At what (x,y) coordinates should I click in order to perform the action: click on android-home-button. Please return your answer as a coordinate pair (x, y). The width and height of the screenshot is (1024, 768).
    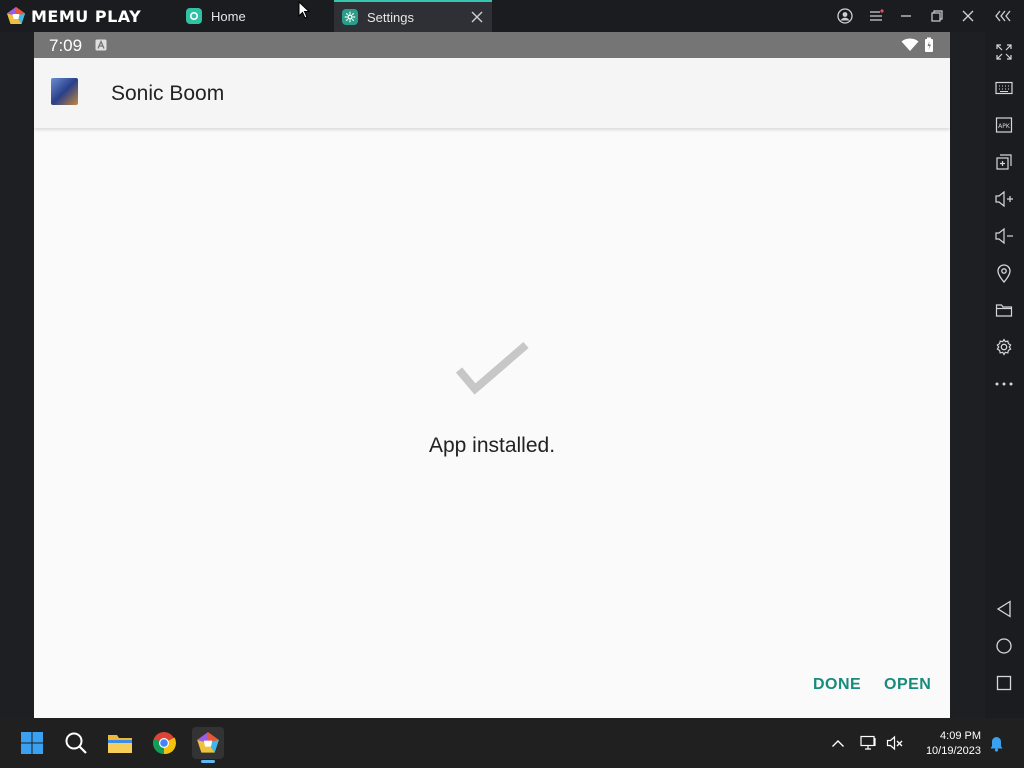
    Looking at the image, I should click on (1004, 646).